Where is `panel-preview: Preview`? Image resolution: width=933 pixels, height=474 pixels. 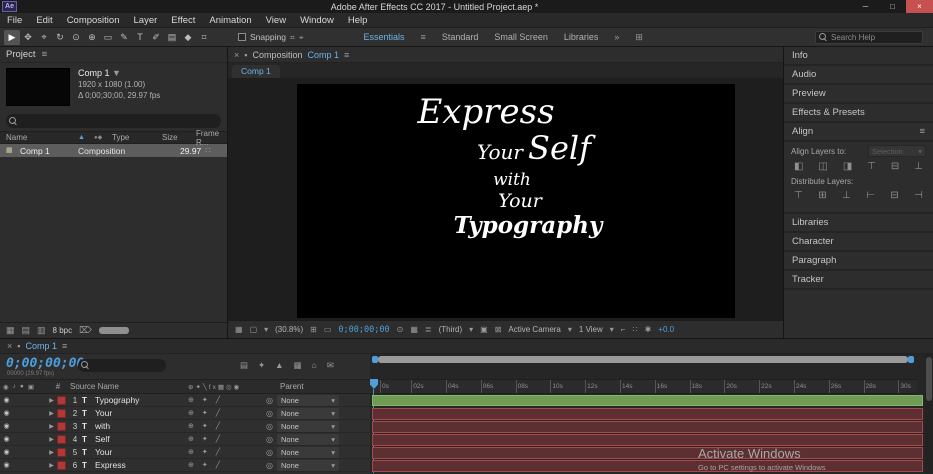 panel-preview: Preview is located at coordinates (858, 94).